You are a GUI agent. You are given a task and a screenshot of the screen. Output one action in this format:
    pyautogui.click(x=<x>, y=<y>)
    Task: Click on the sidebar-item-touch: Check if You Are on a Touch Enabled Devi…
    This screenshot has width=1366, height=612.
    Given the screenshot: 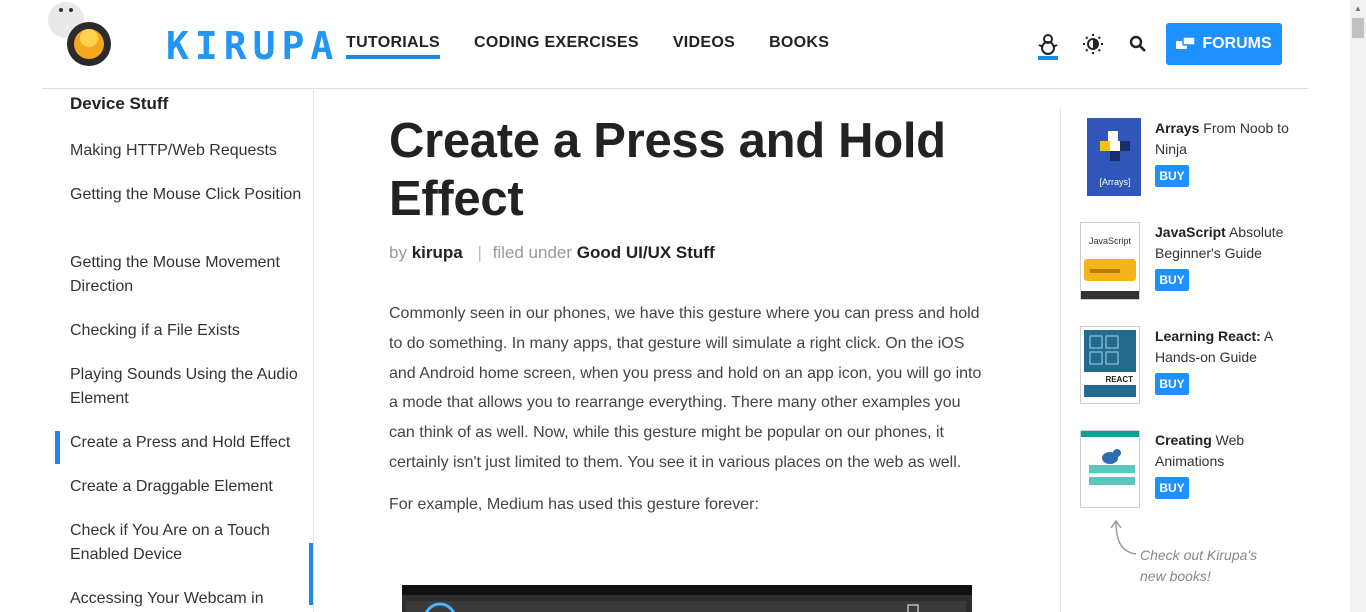 What is the action you would take?
    pyautogui.click(x=188, y=543)
    